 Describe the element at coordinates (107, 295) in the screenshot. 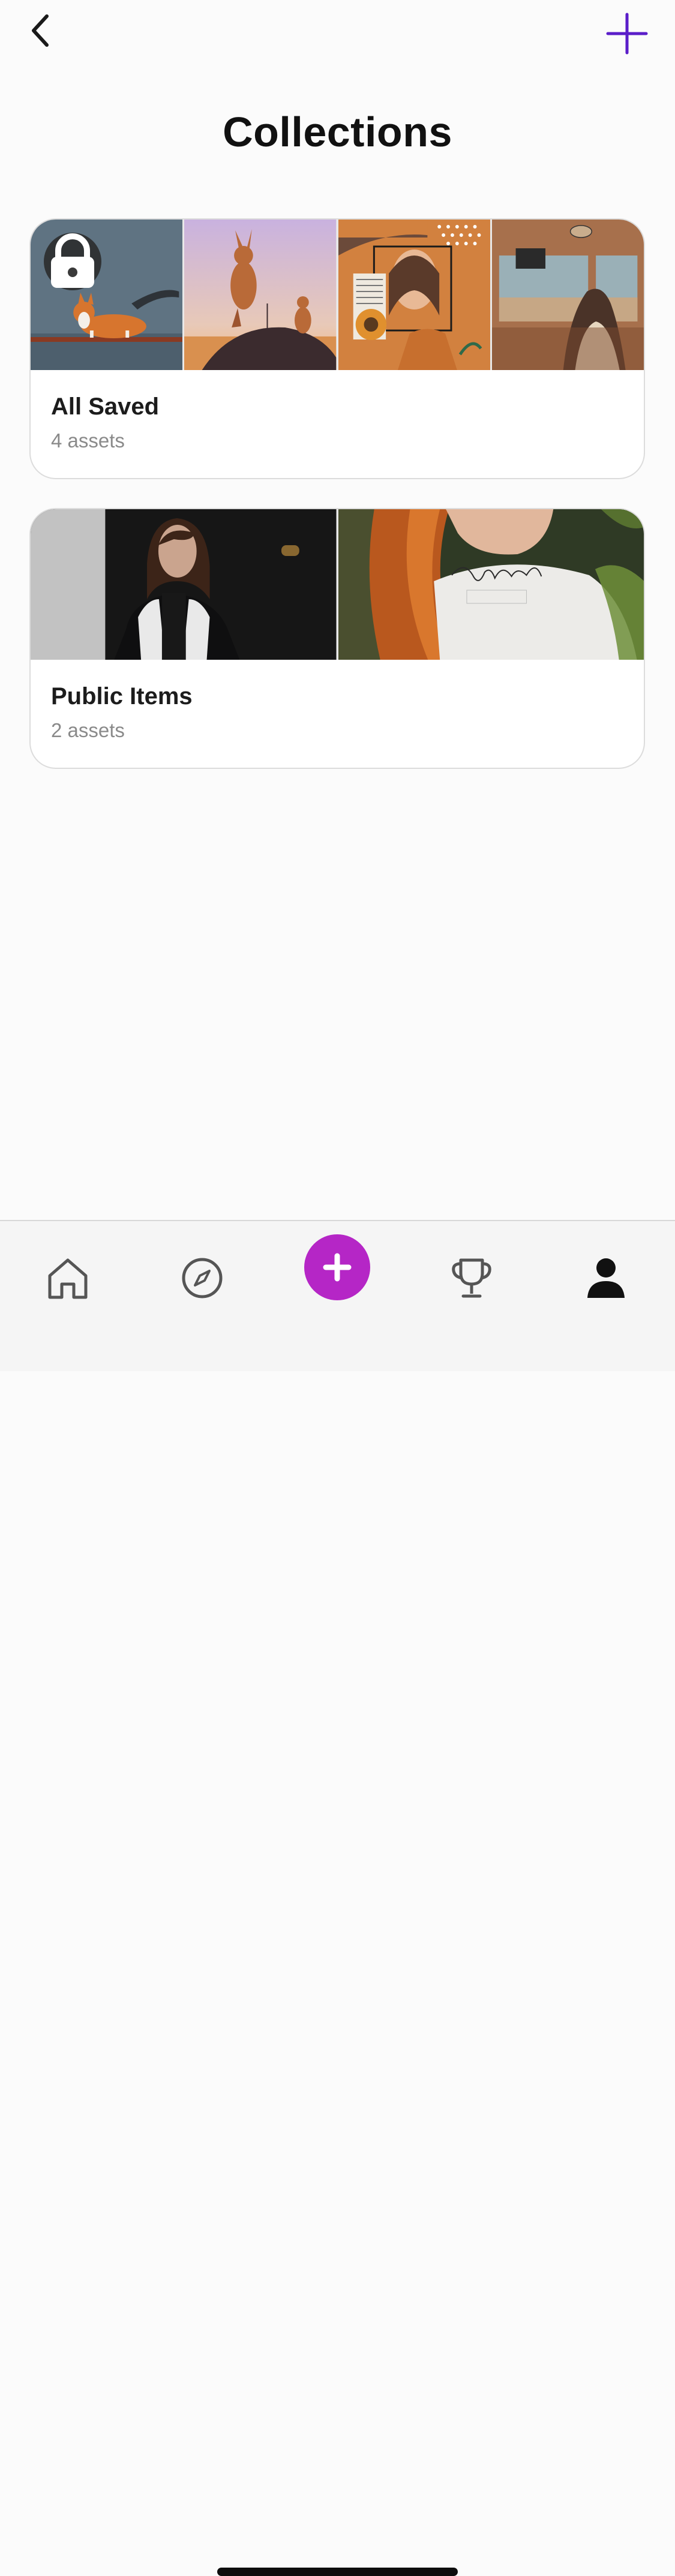

I see `corgi-fox-image` at that location.